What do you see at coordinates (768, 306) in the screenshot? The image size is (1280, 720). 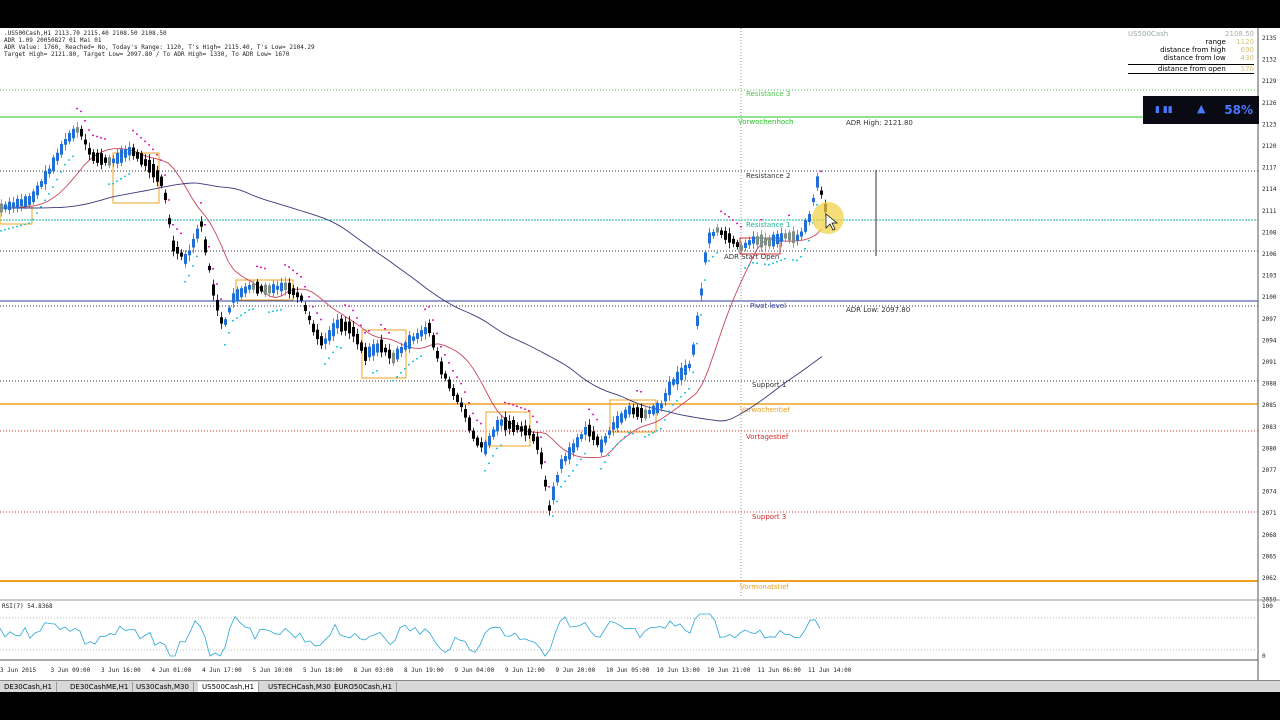 I see `pivot-level-label: Pivot level` at bounding box center [768, 306].